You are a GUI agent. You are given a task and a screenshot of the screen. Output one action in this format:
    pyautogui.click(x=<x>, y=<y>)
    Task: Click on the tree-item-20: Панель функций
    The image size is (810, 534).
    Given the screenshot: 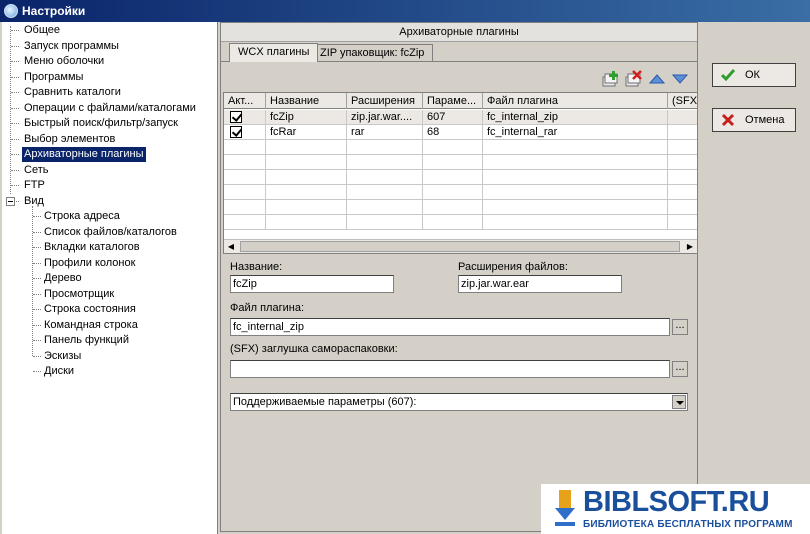 What is the action you would take?
    pyautogui.click(x=86, y=340)
    